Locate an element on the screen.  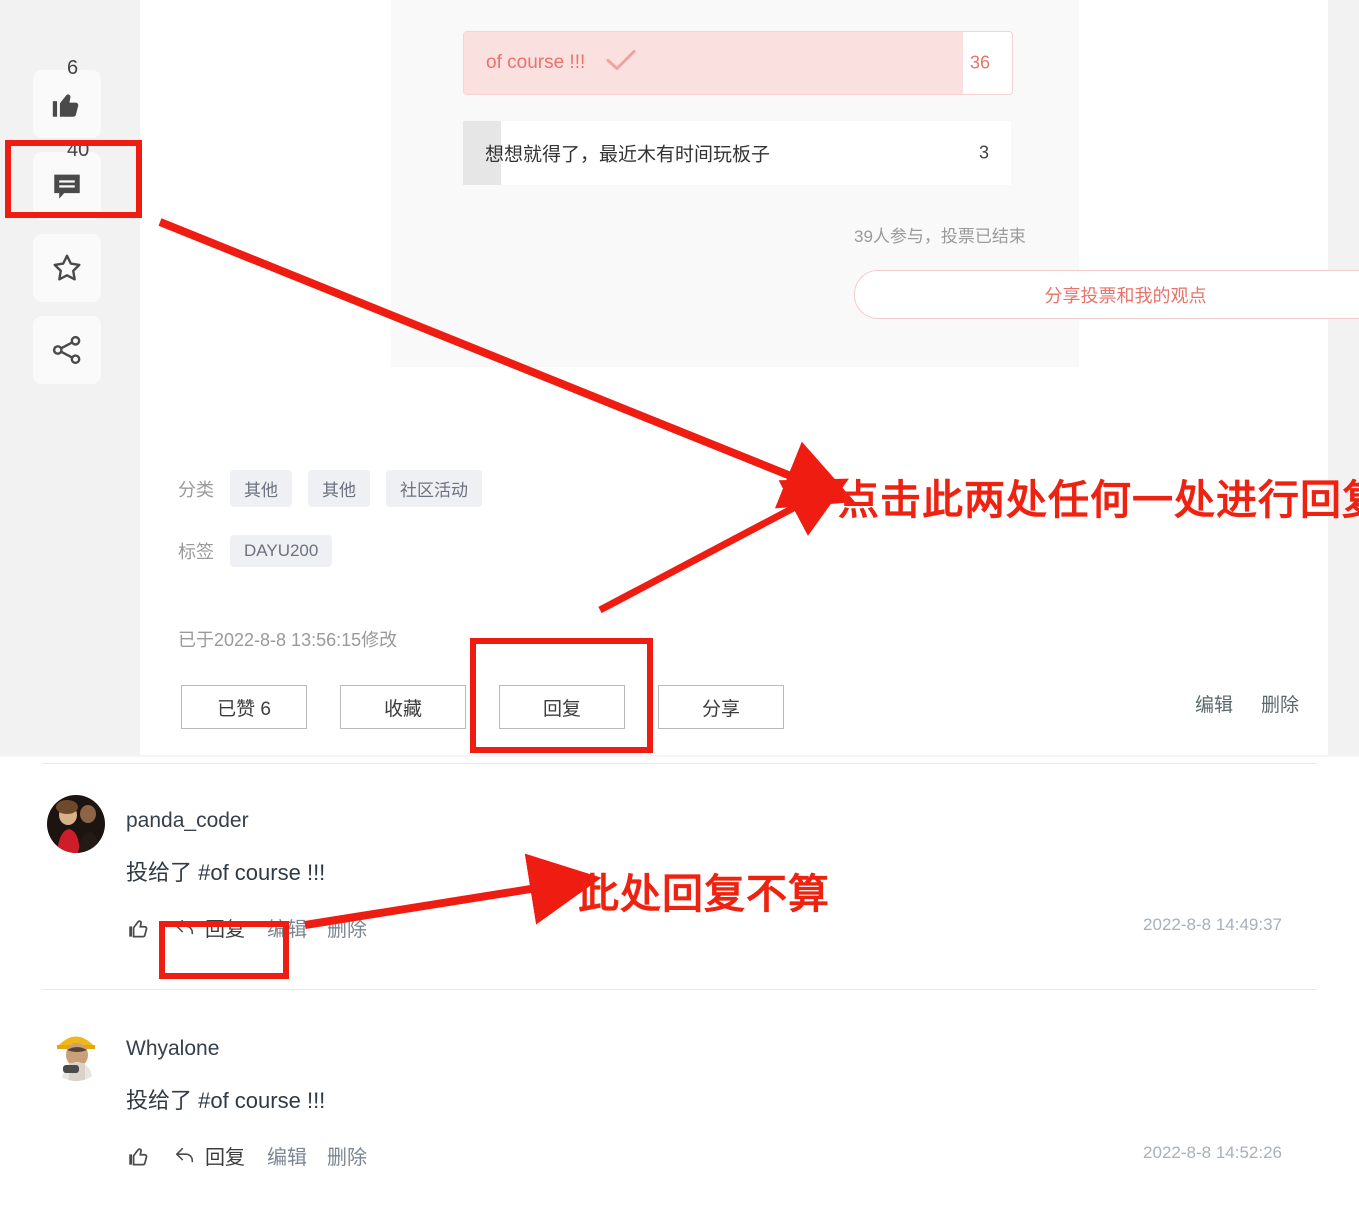
annotation-secondary-text: 此处回复不算 is located at coordinates (704, 894).